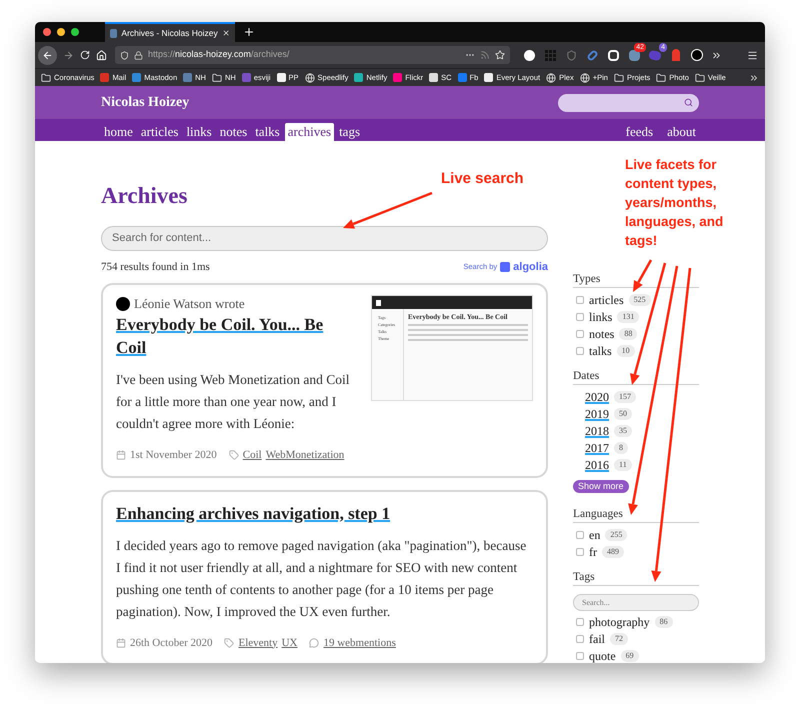  Describe the element at coordinates (155, 267) in the screenshot. I see `results-count: 754 results found in 1ms` at that location.